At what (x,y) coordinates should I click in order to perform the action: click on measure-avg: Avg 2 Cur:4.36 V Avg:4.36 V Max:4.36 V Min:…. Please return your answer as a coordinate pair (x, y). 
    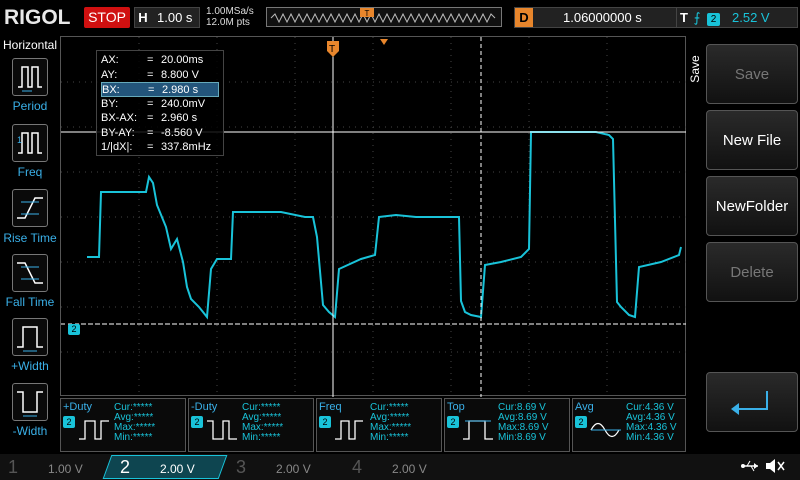
    Looking at the image, I should click on (629, 425).